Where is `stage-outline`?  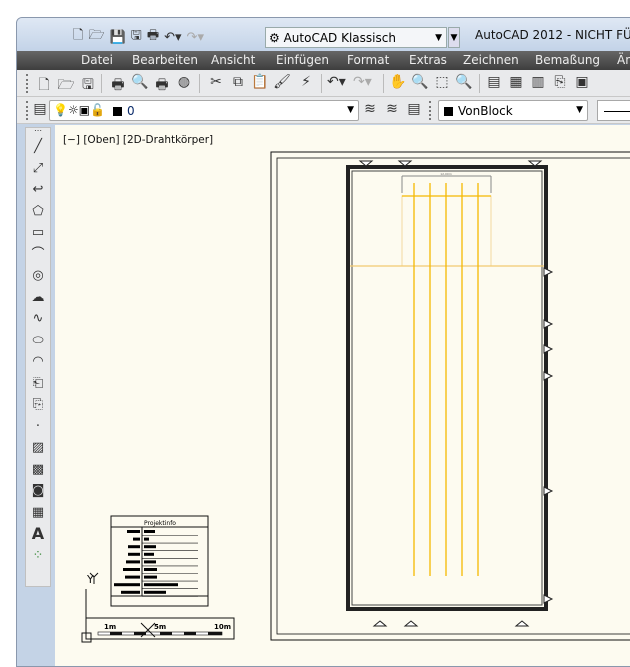
stage-outline is located at coordinates (447, 221).